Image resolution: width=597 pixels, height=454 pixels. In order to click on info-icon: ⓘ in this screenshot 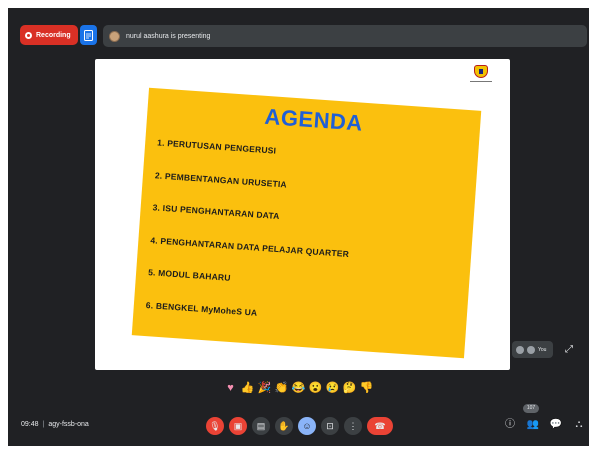, I will do `click(510, 425)`.